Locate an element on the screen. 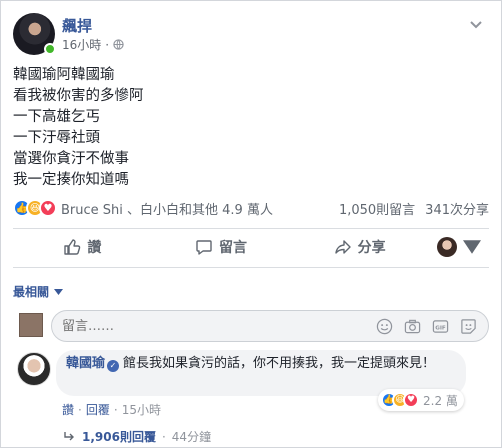 The height and width of the screenshot is (448, 502). svg-text: GIF is located at coordinates (440, 328).